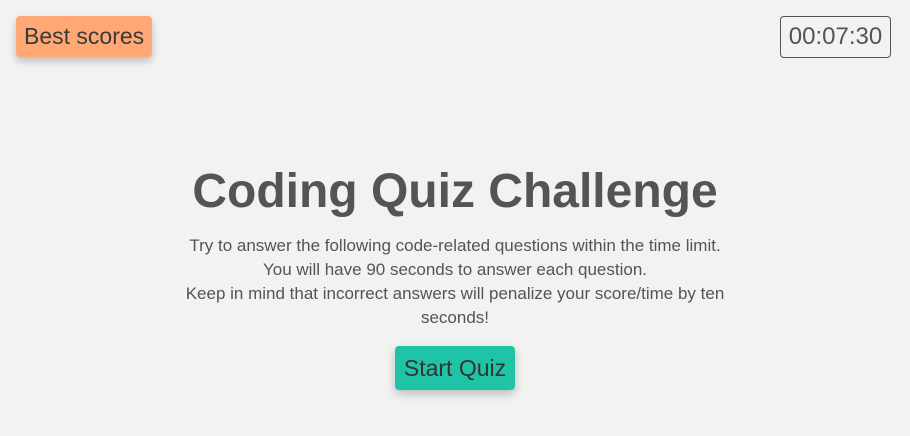  Describe the element at coordinates (84, 36) in the screenshot. I see `best-scores-button: Best scores` at that location.